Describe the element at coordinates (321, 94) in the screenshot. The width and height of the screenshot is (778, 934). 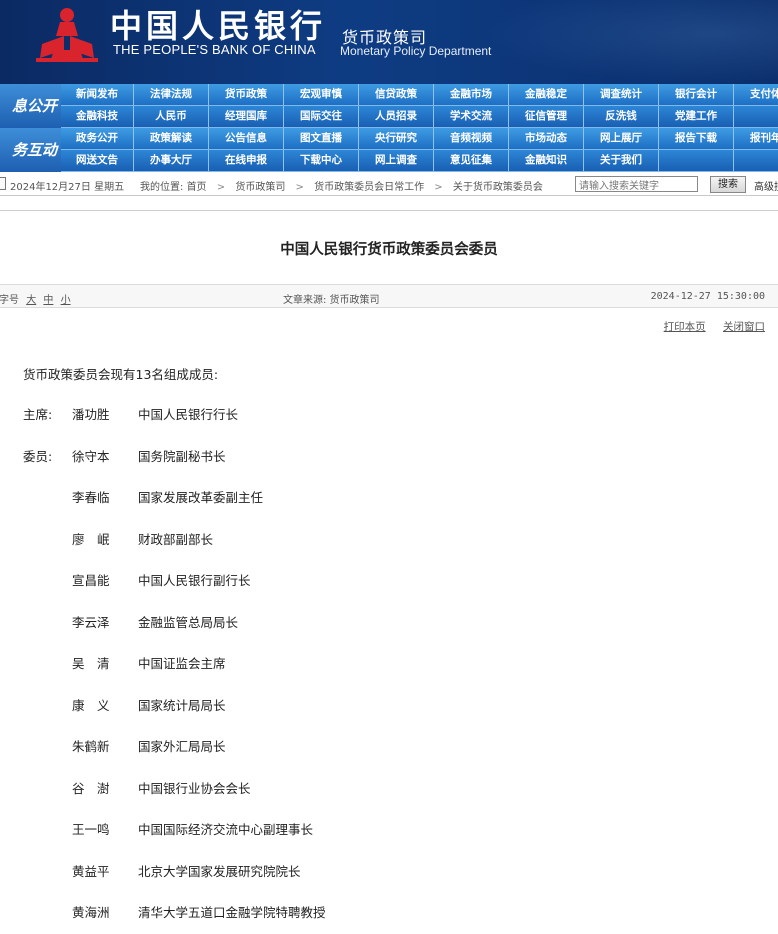
I see `nav-item-macroprudential: 宏观审慎` at that location.